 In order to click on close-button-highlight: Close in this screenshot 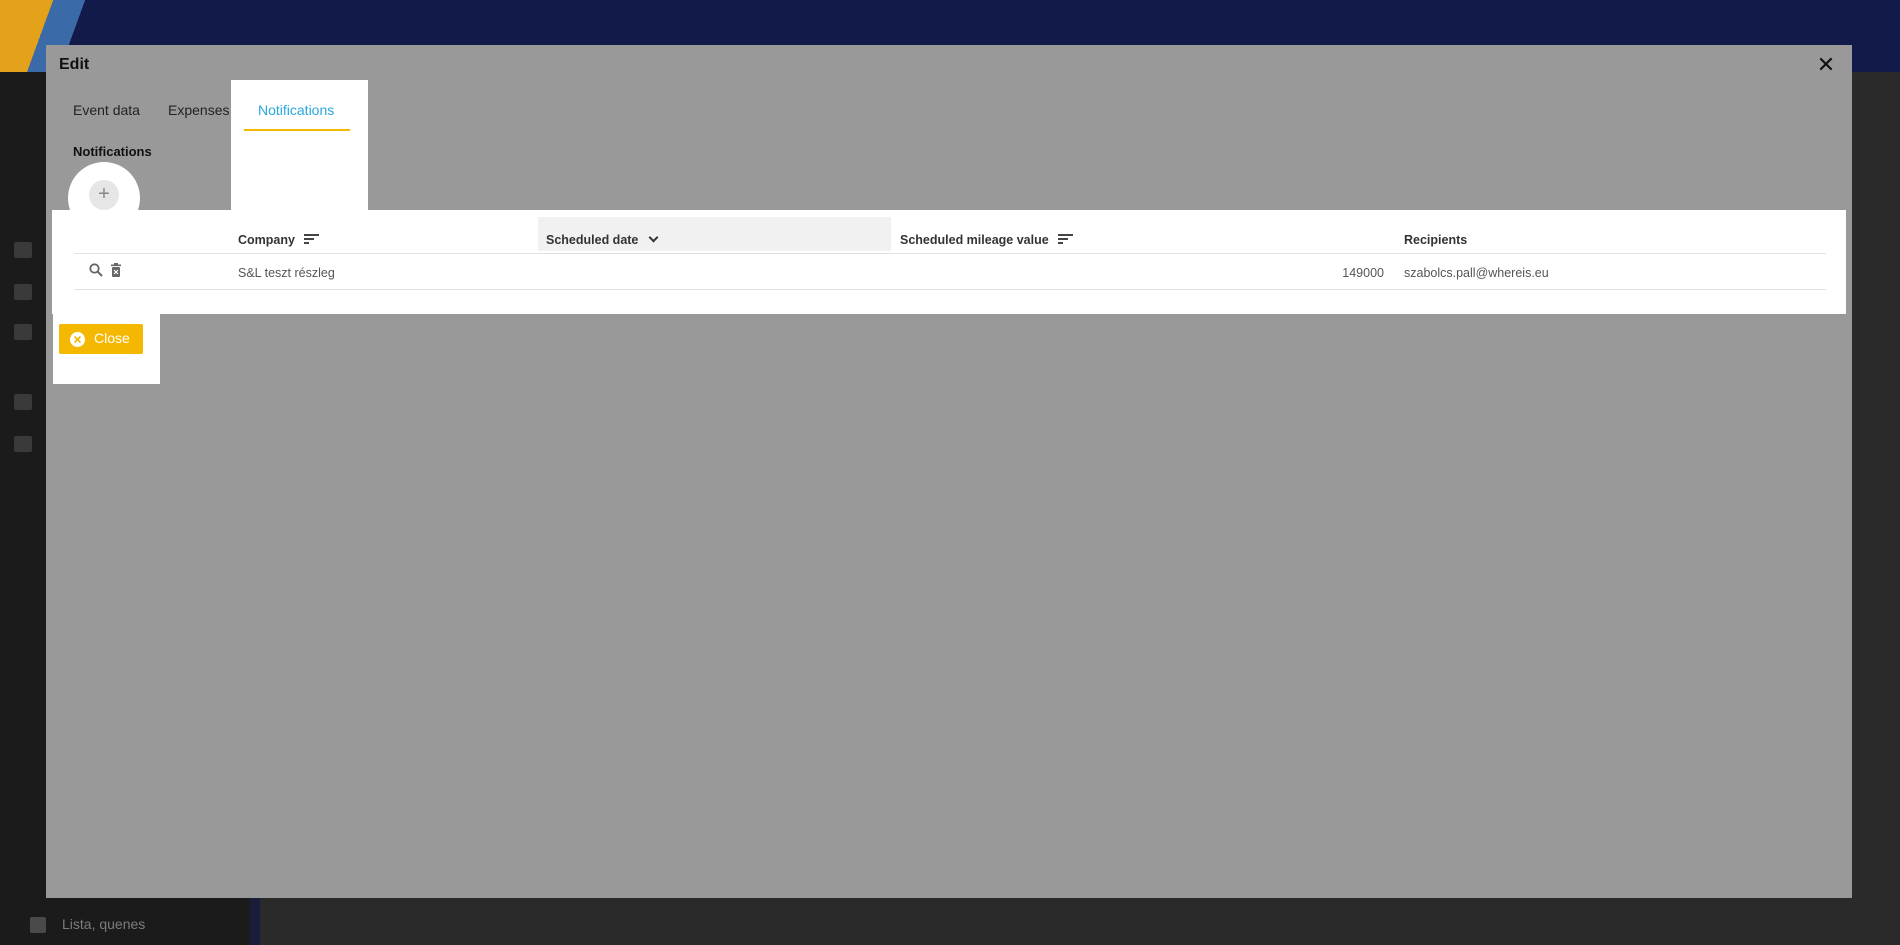, I will do `click(106, 349)`.